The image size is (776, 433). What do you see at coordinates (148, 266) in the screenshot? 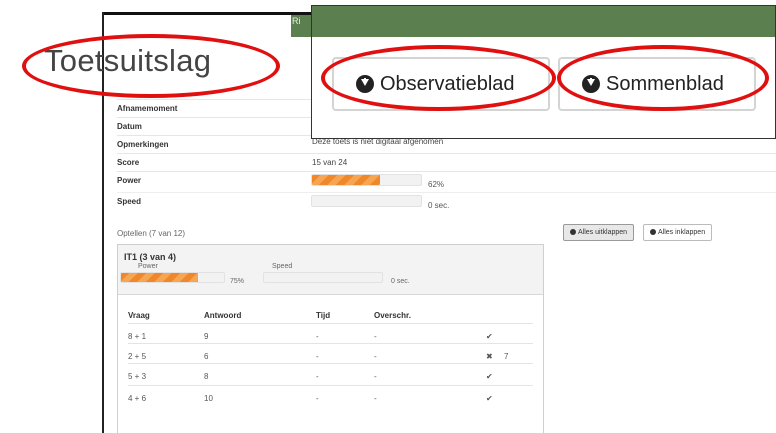
I see `panel-power-label: Power` at bounding box center [148, 266].